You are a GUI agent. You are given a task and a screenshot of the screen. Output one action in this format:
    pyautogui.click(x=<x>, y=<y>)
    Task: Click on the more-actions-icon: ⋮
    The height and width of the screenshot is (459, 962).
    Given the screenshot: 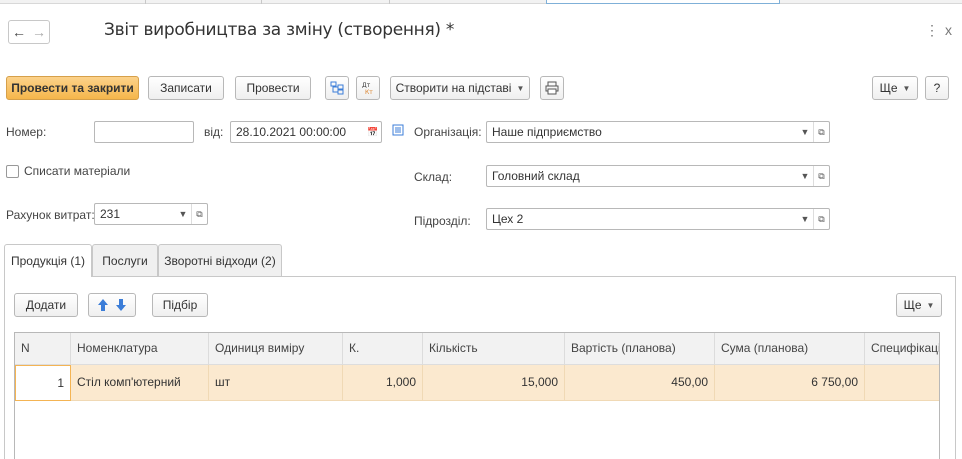 What is the action you would take?
    pyautogui.click(x=932, y=30)
    